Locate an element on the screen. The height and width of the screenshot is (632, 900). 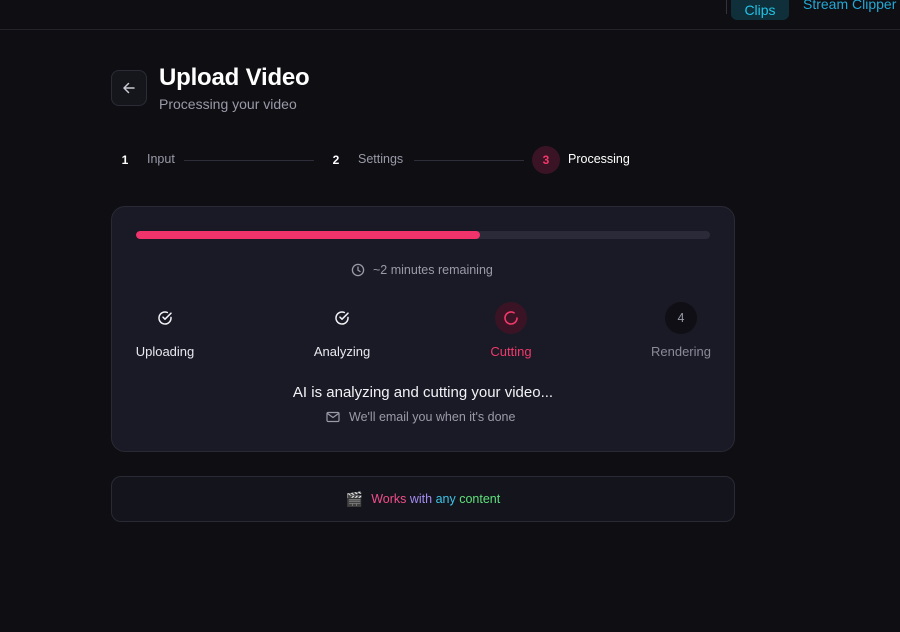
banner-text: Works with any content is located at coordinates (435, 499).